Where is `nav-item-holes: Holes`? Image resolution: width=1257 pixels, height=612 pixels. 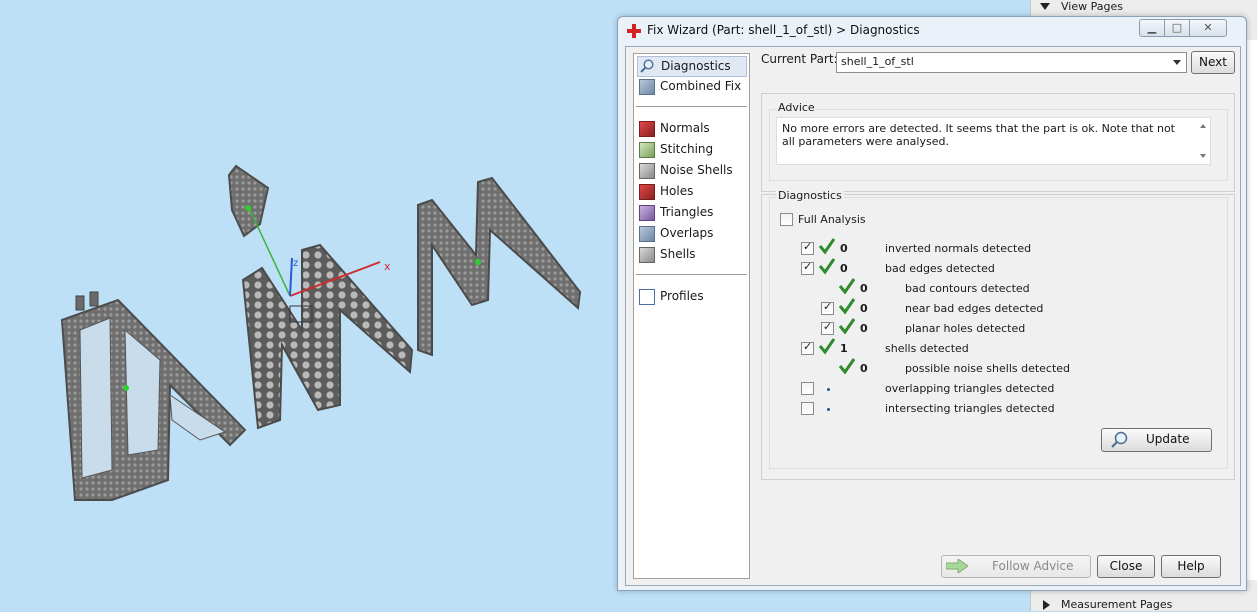 nav-item-holes: Holes is located at coordinates (691, 191).